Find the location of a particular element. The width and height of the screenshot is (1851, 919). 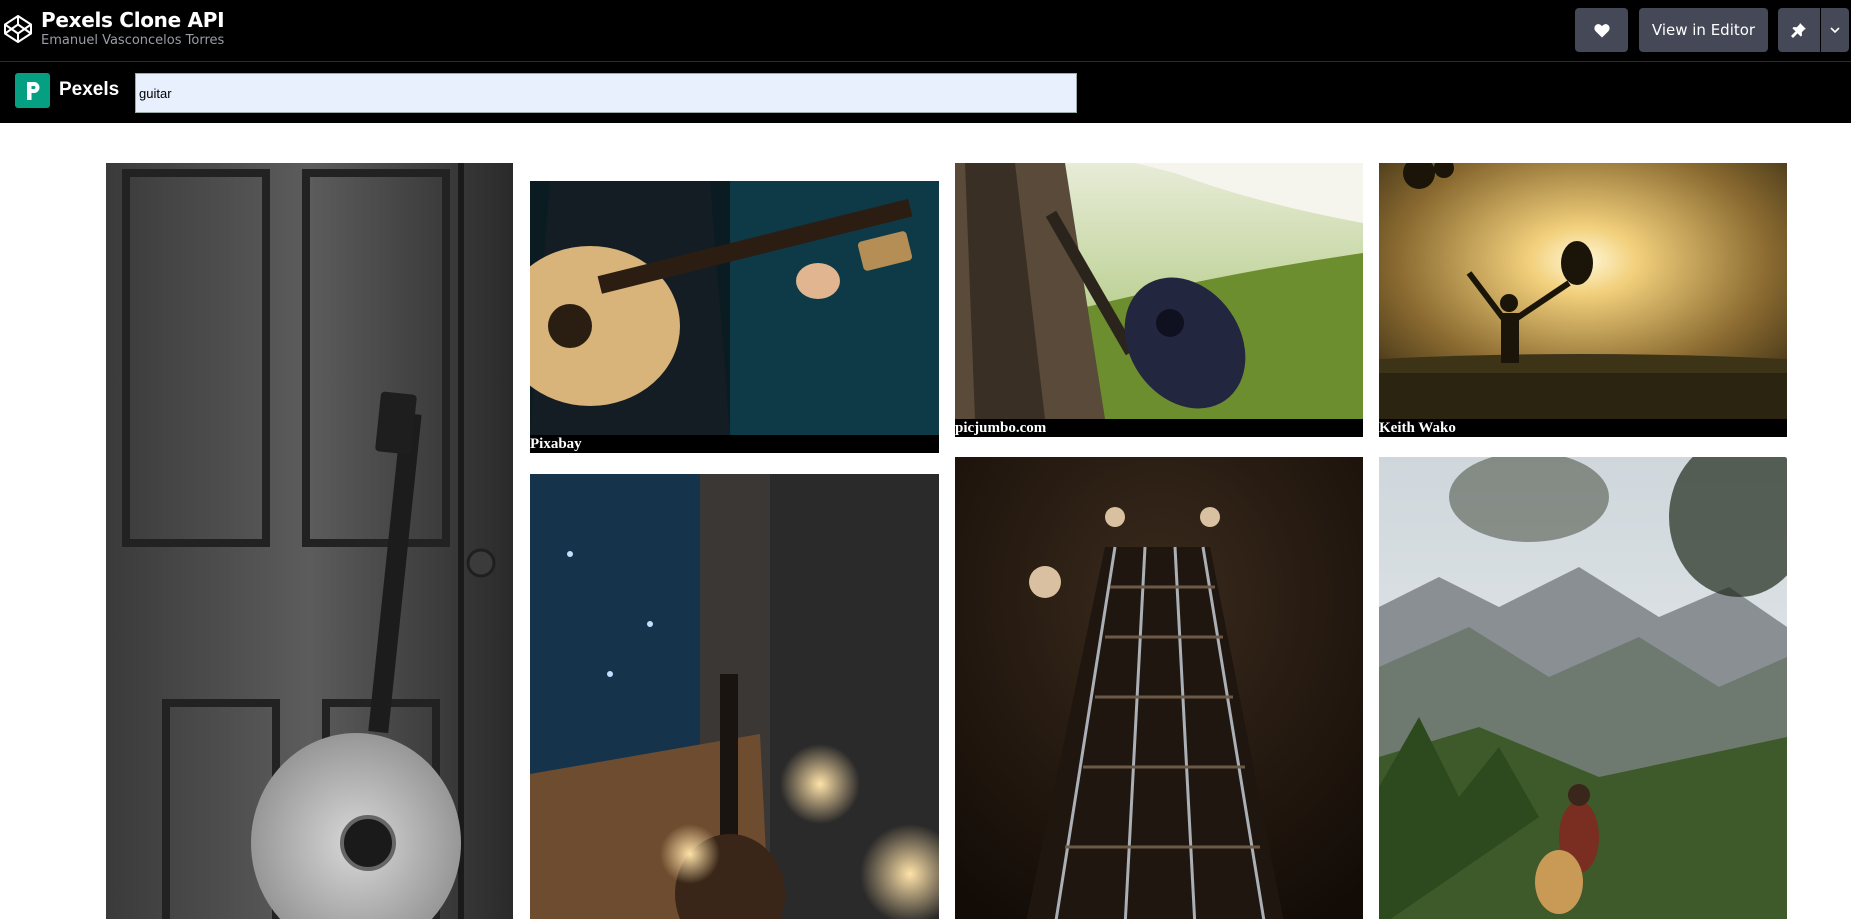

photo-card: Pixabay is located at coordinates (734, 317).